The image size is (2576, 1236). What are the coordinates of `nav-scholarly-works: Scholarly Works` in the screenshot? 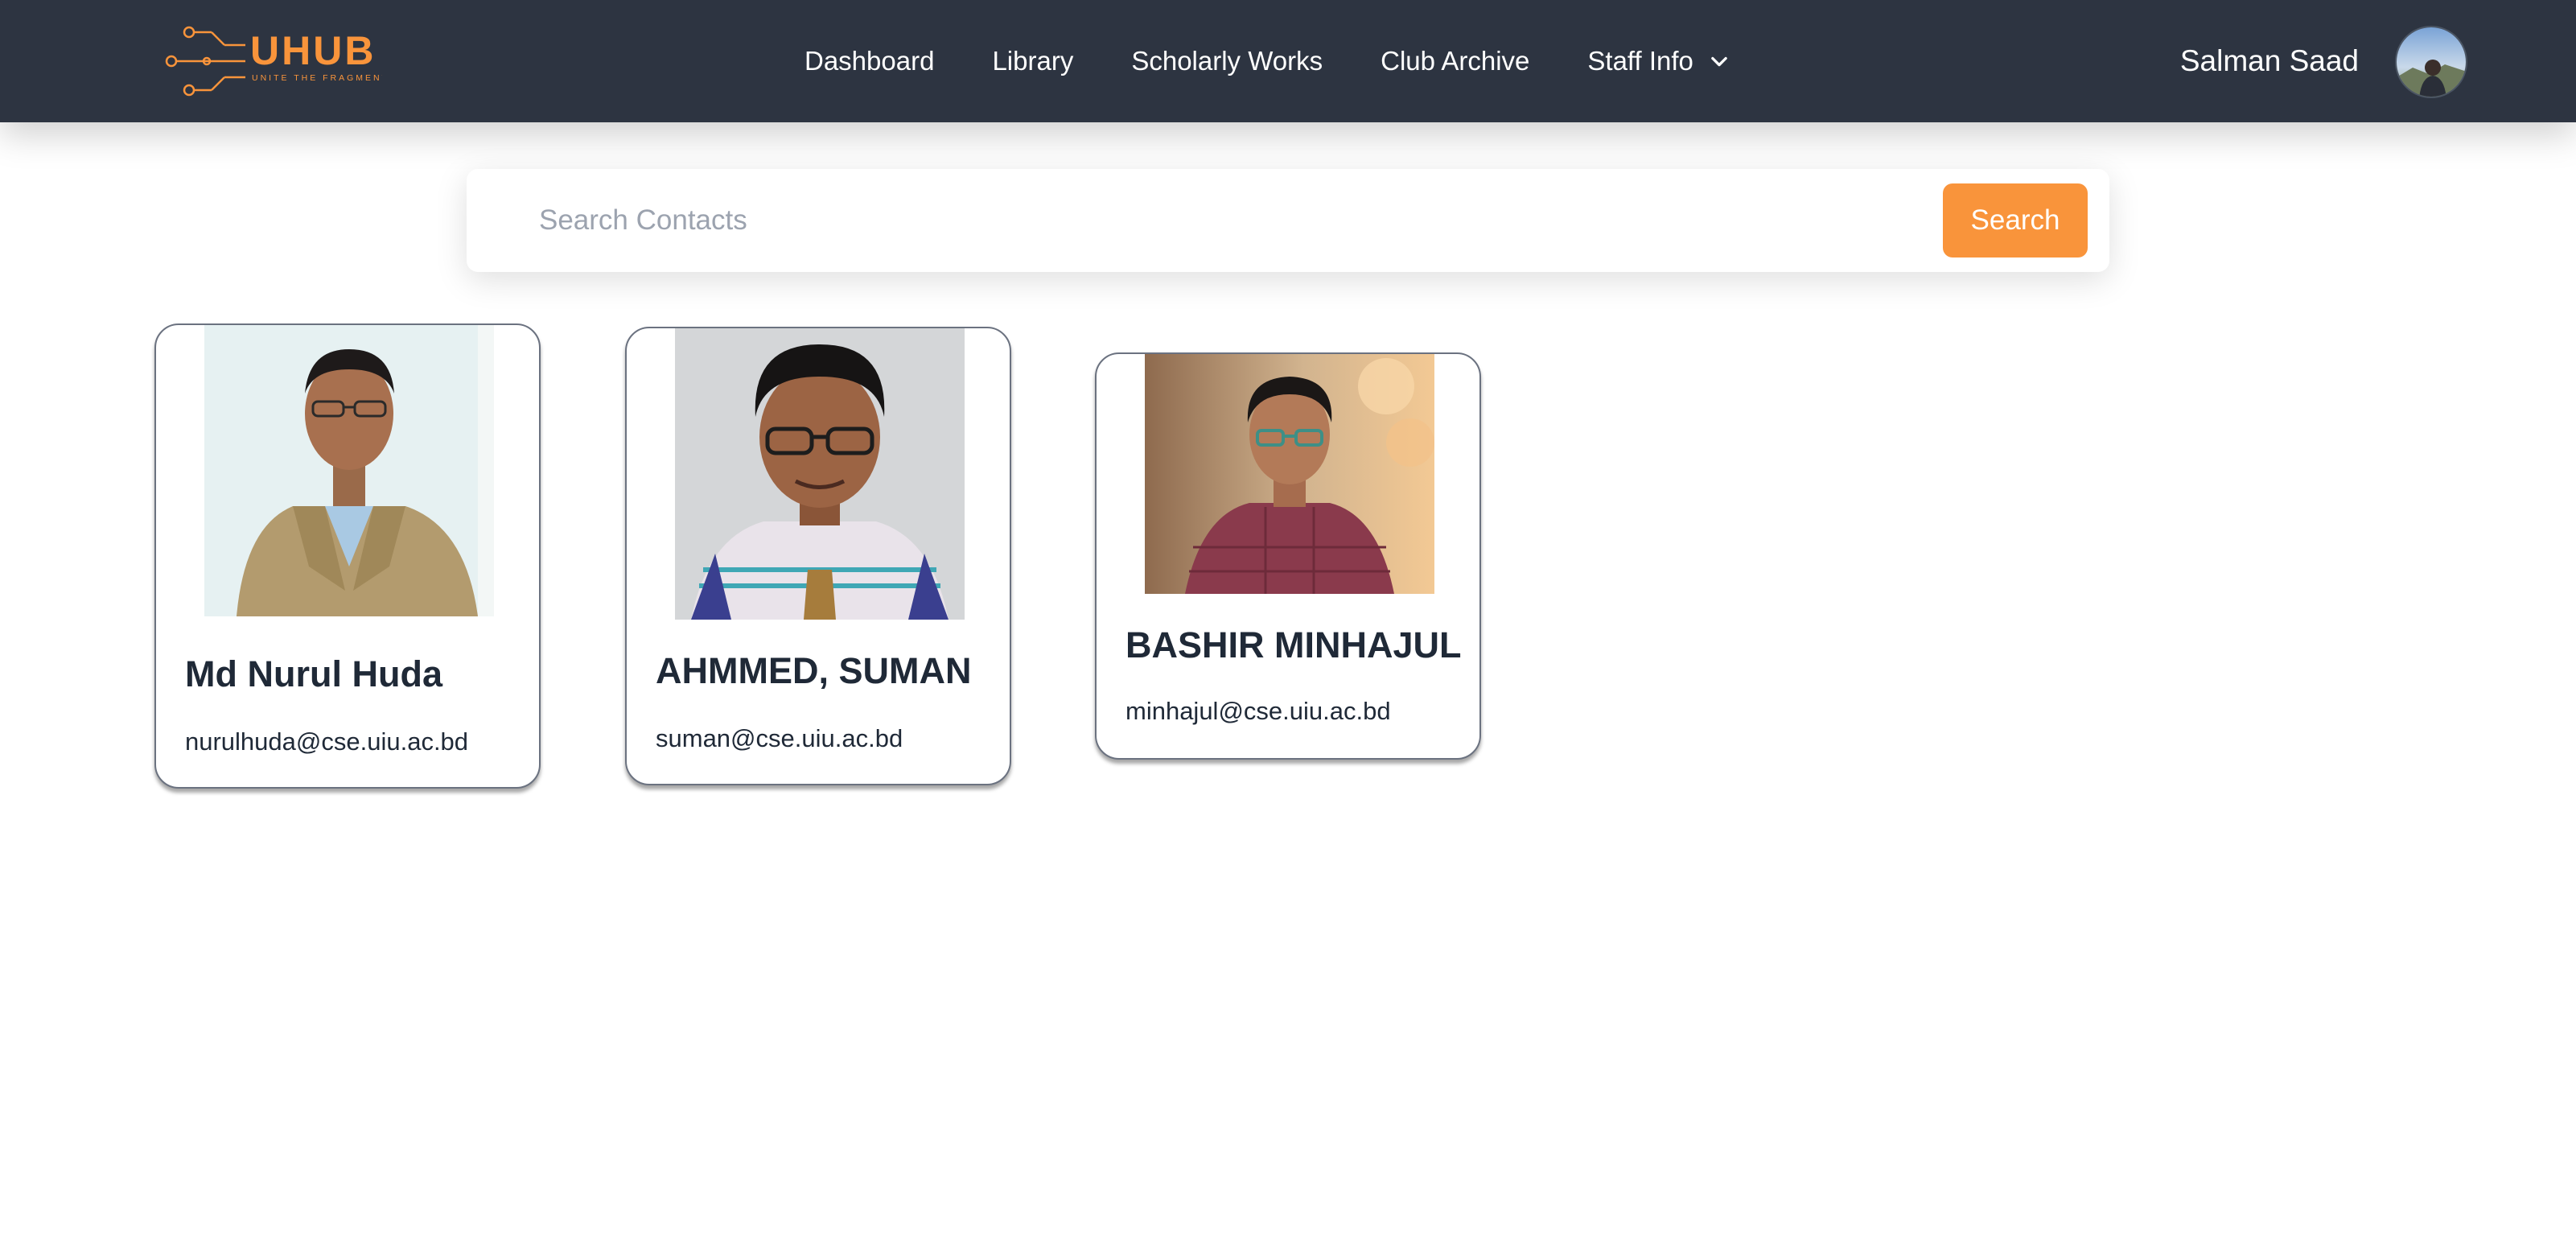 It's located at (1227, 61).